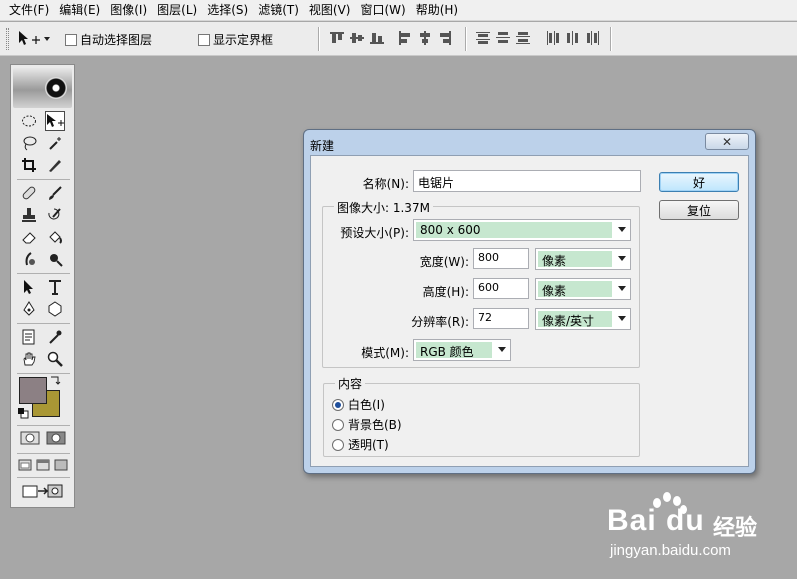  Describe the element at coordinates (514, 230) in the screenshot. I see `preset-value: 800 x 600` at that location.